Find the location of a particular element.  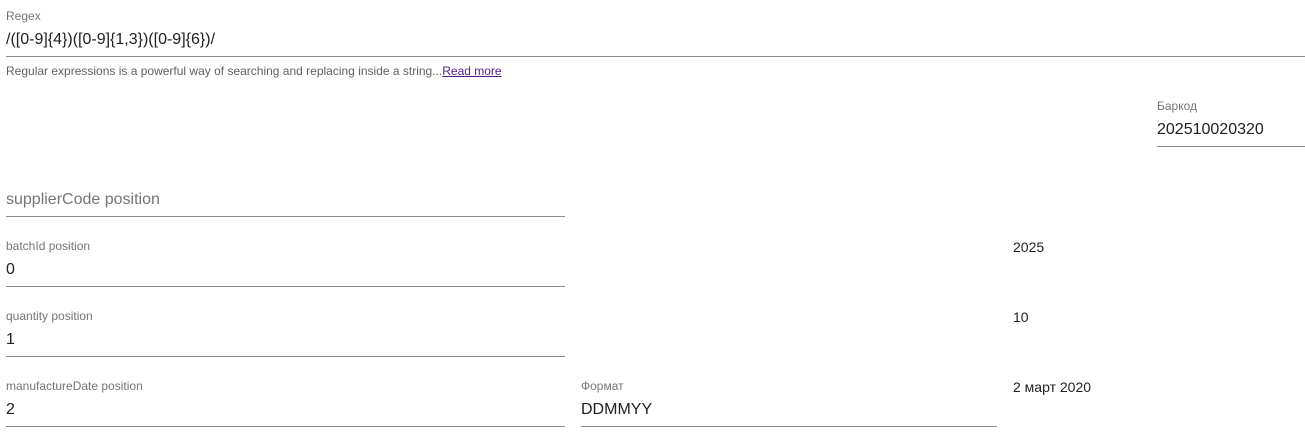

batch-id-label: batchId position is located at coordinates (48, 246).